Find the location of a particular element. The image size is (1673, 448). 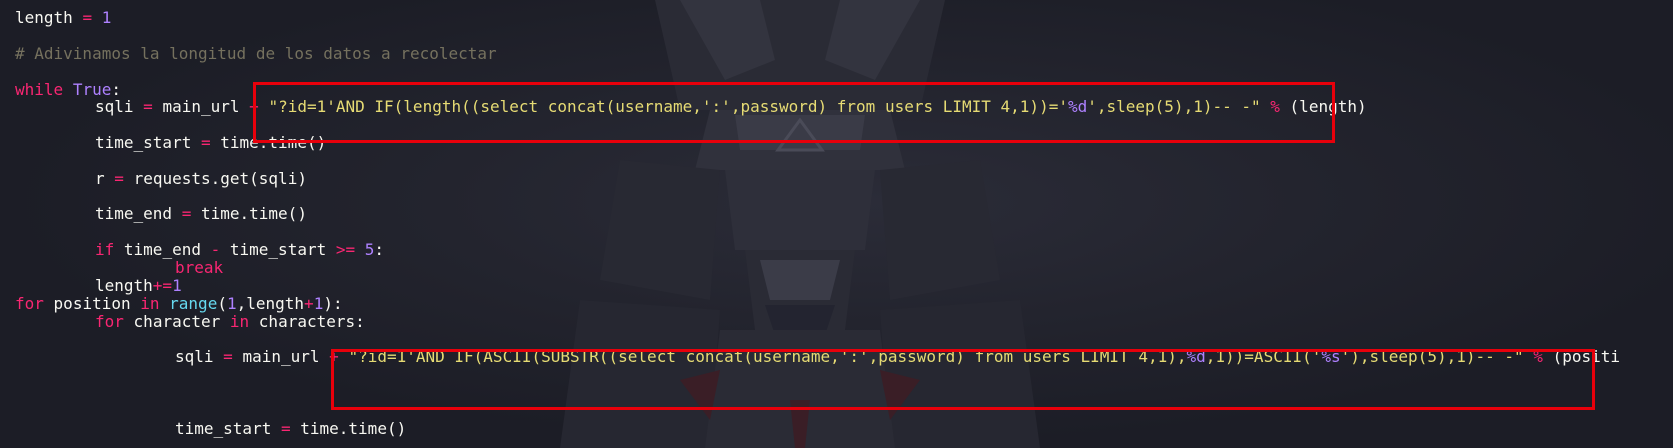

token-keyword: break is located at coordinates (199, 267).